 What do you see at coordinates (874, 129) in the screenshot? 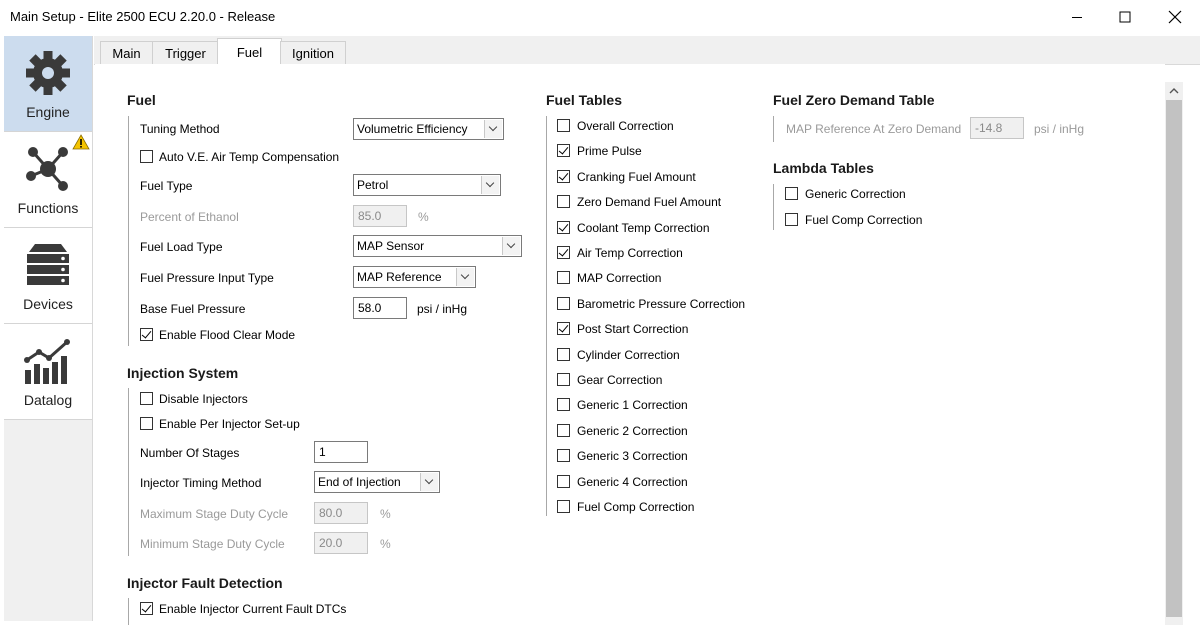
I see `map-ref-zero-demand-label: MAP Reference At Zero Demand` at bounding box center [874, 129].